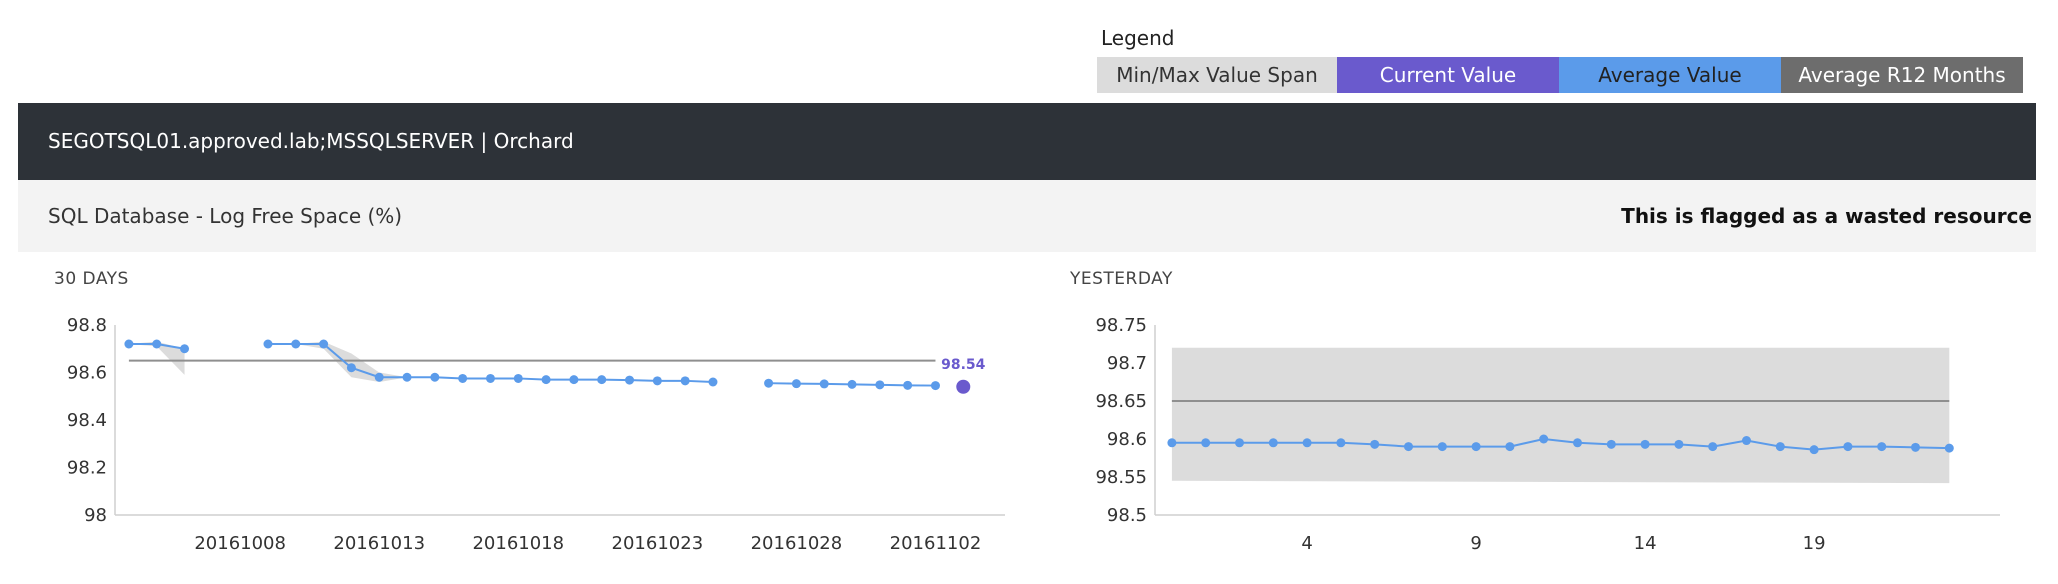  What do you see at coordinates (1306, 543) in the screenshot?
I see `x-tick-label: 4` at bounding box center [1306, 543].